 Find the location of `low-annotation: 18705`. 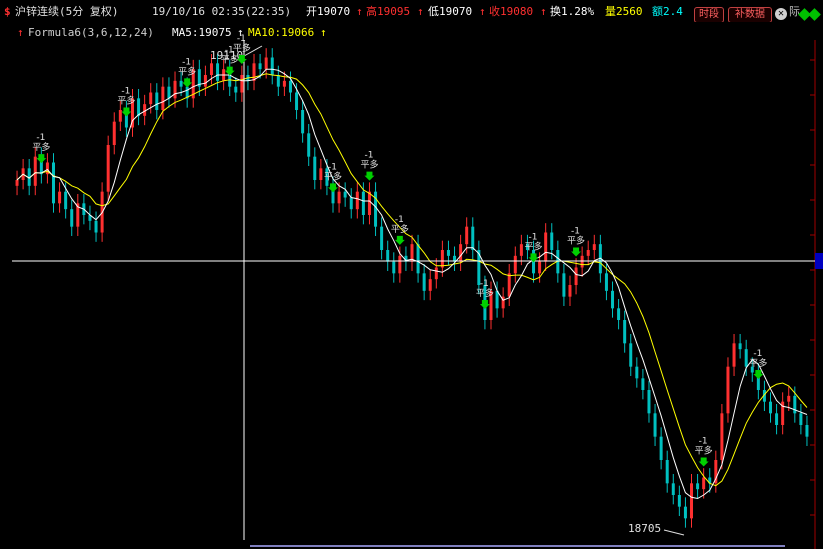

low-annotation: 18705 is located at coordinates (644, 528).